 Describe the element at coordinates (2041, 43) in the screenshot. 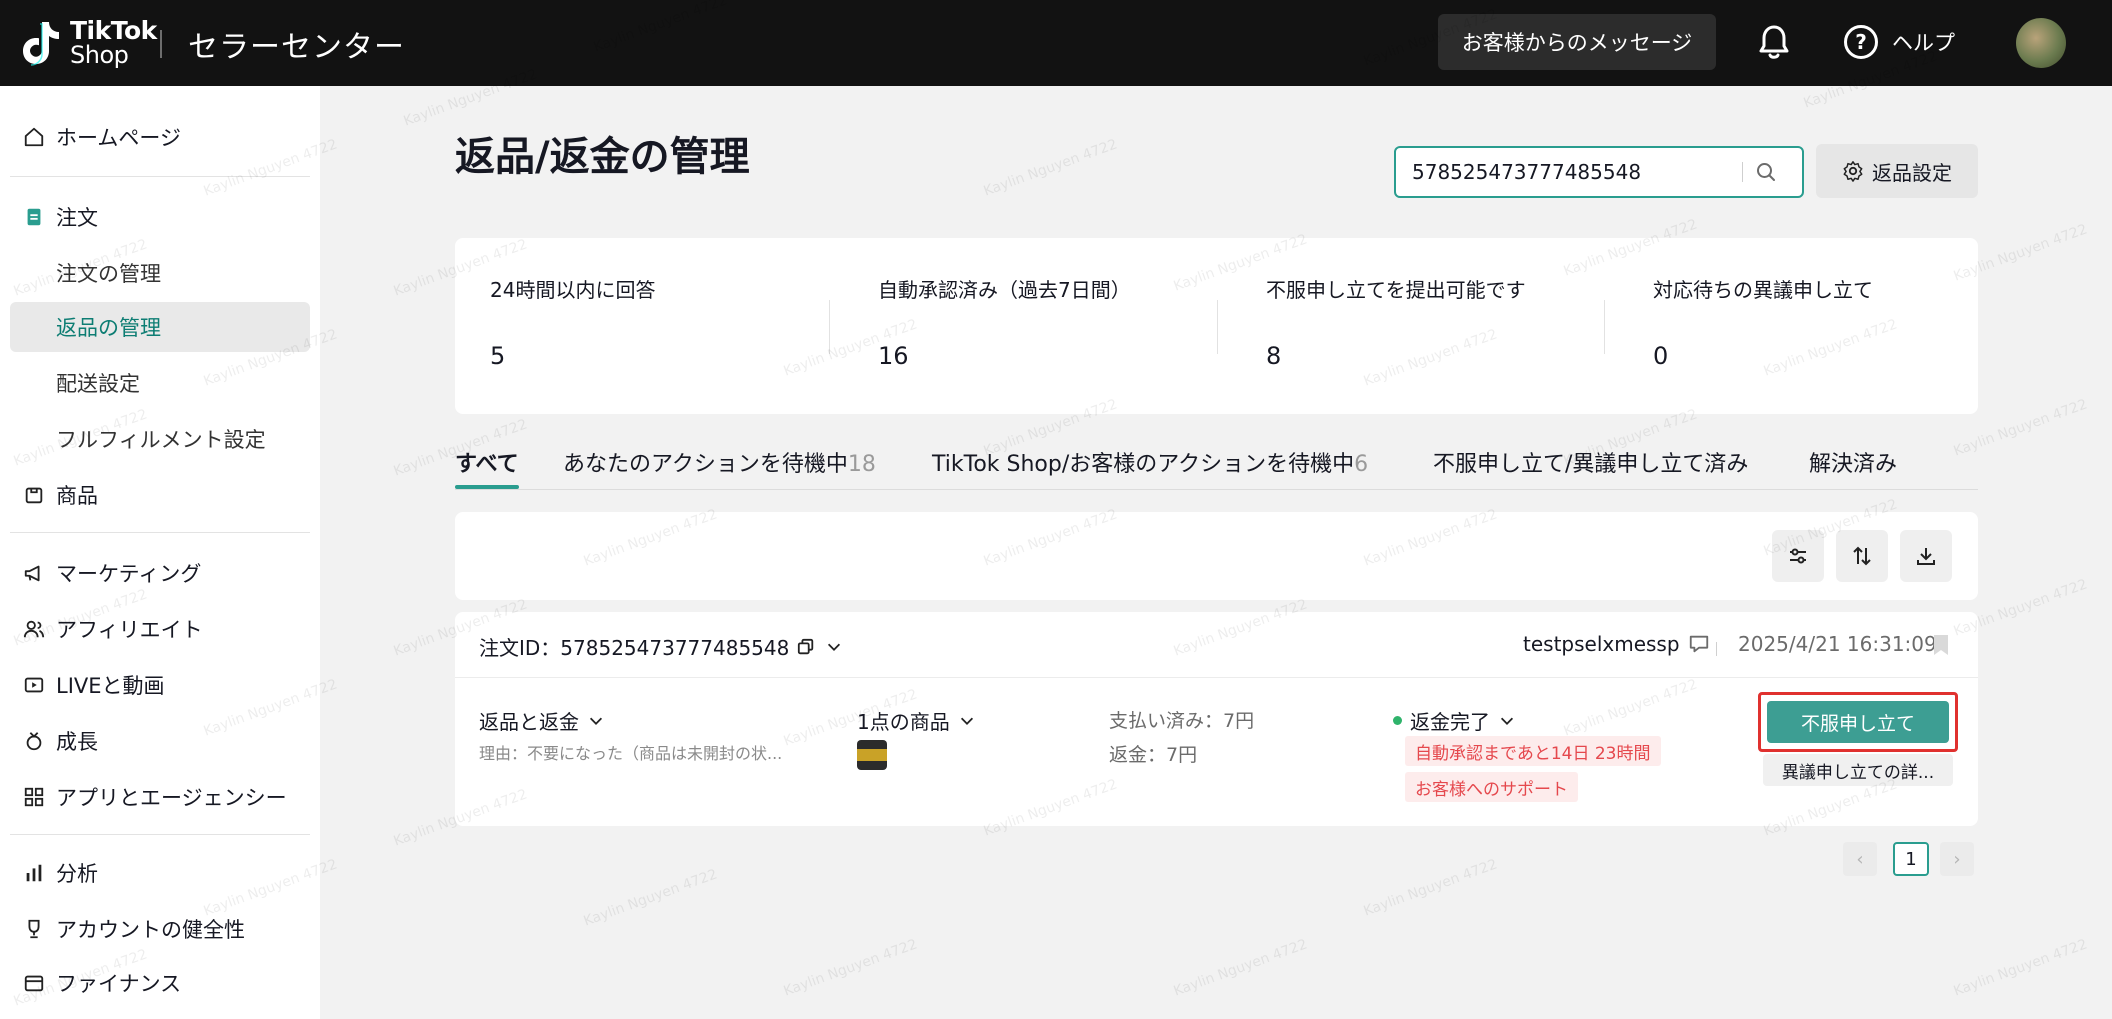

I see `avatar` at that location.